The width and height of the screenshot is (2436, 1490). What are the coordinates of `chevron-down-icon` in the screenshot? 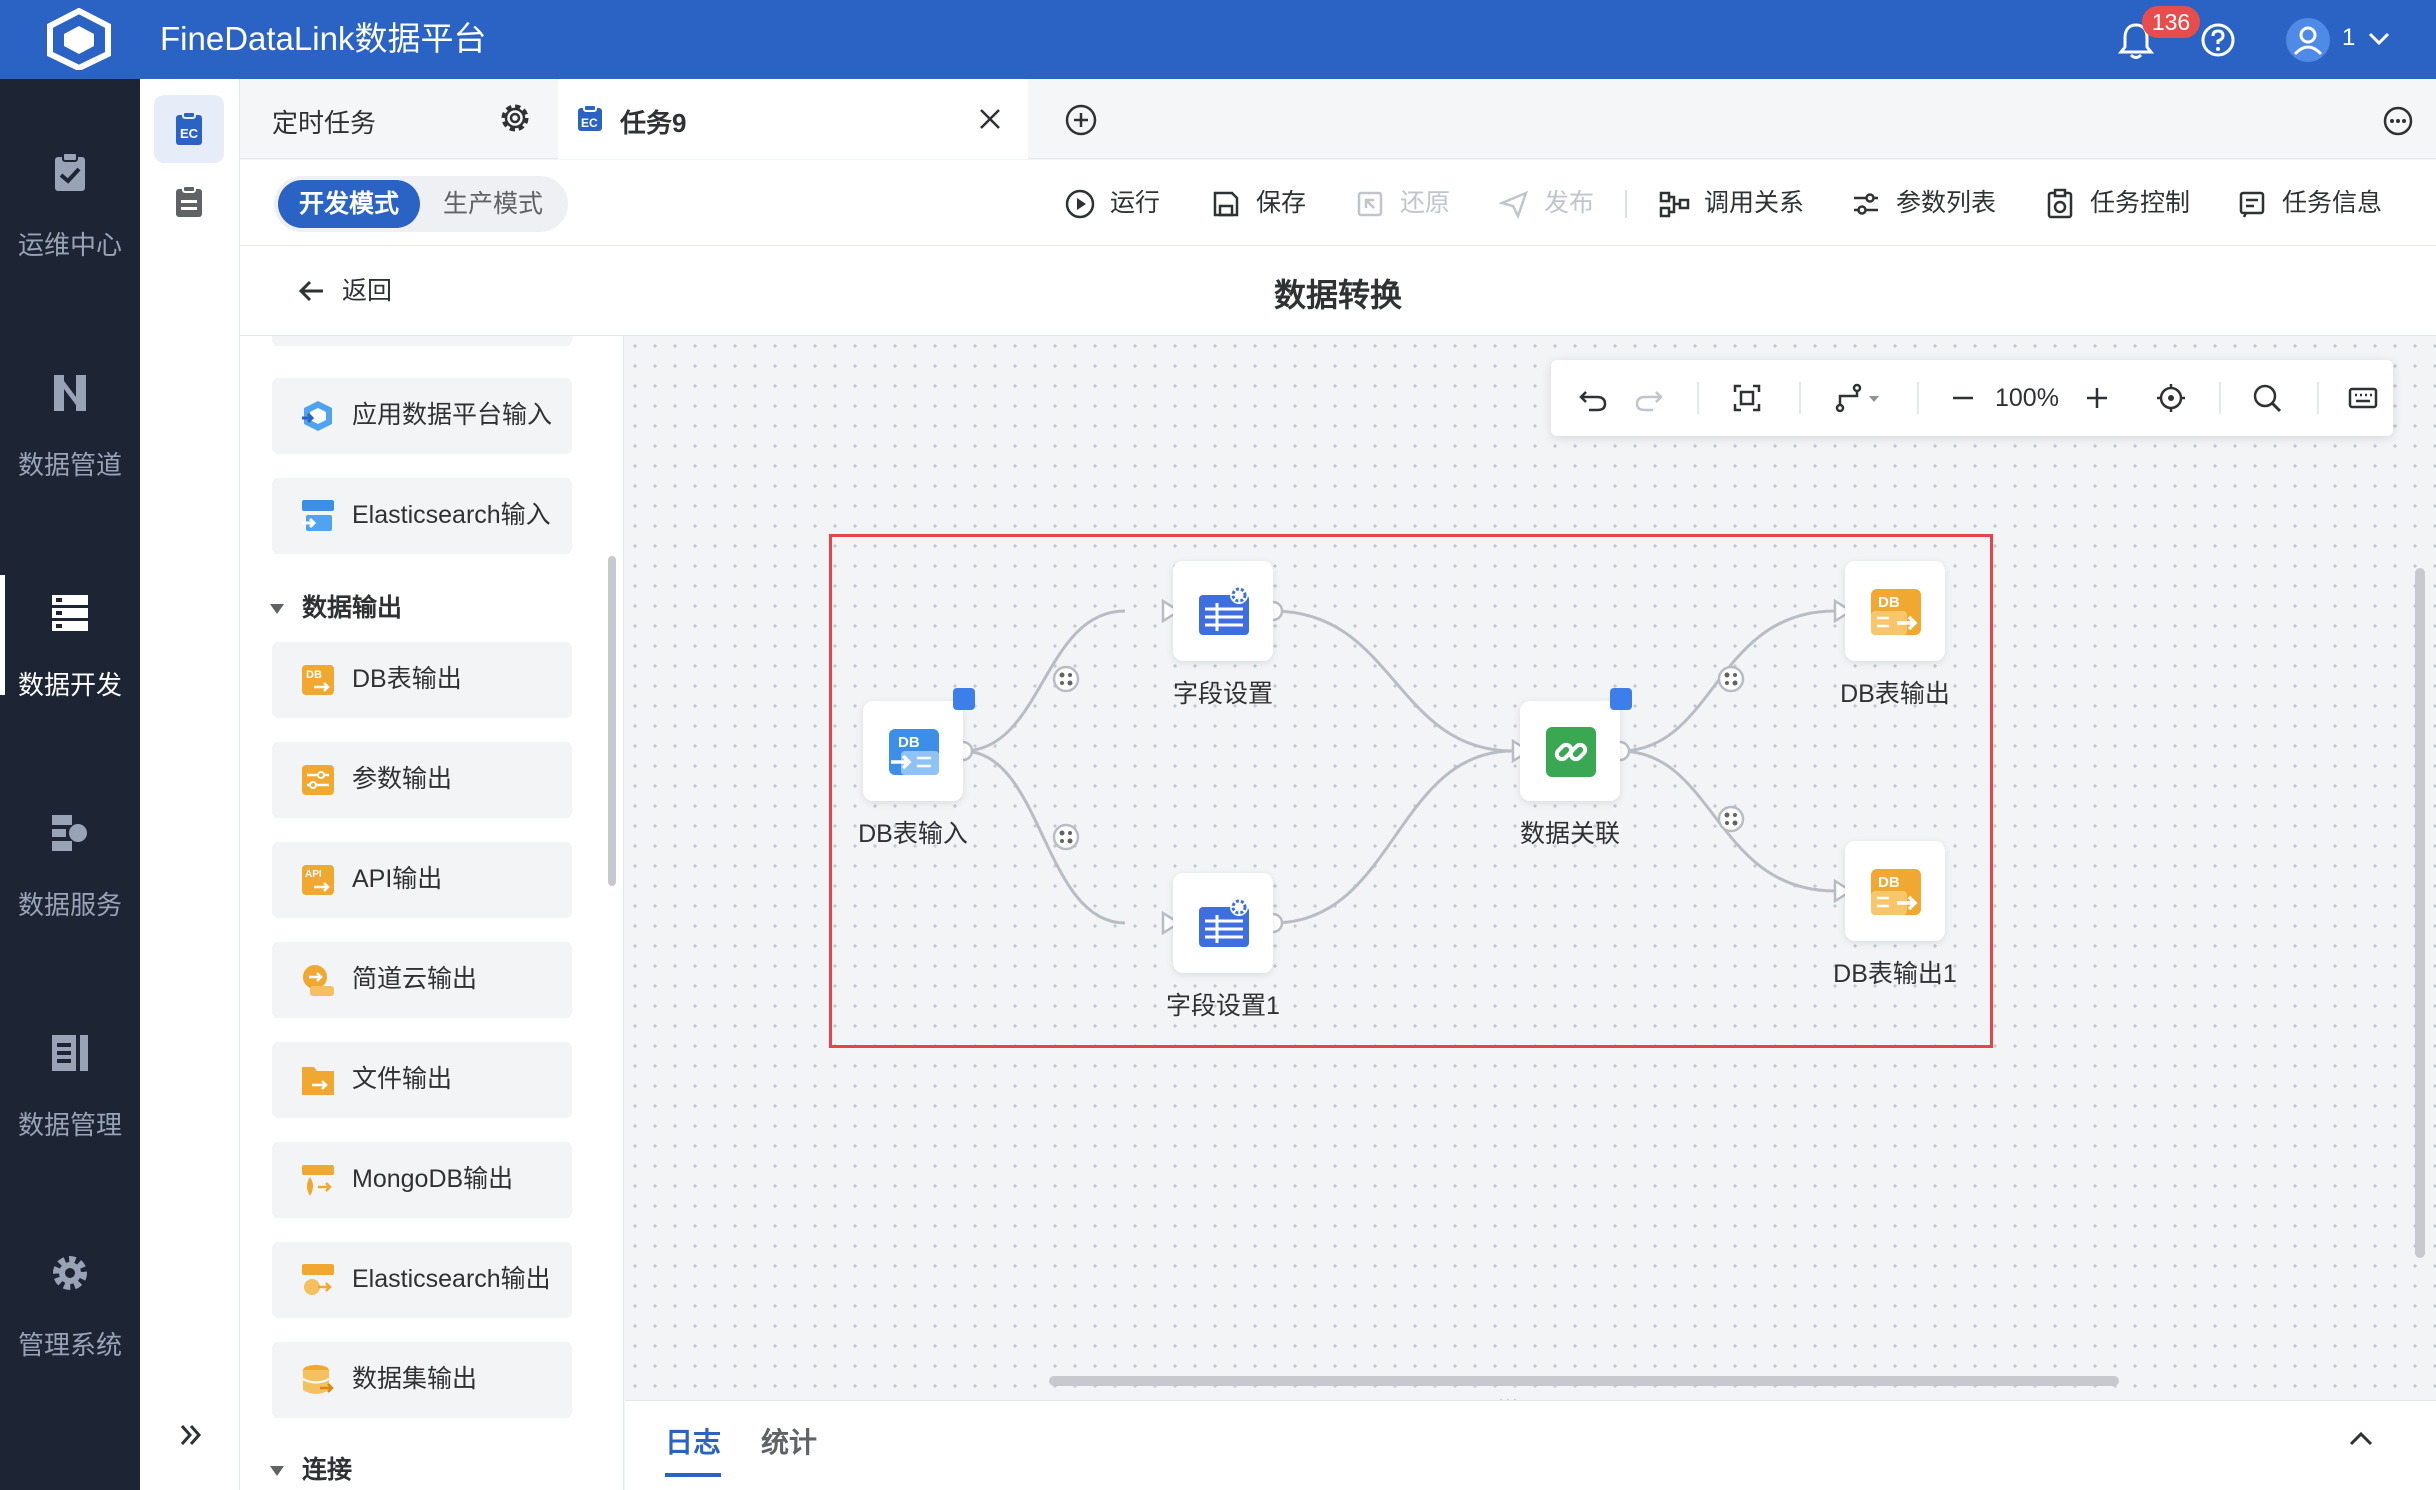 It's located at (2379, 39).